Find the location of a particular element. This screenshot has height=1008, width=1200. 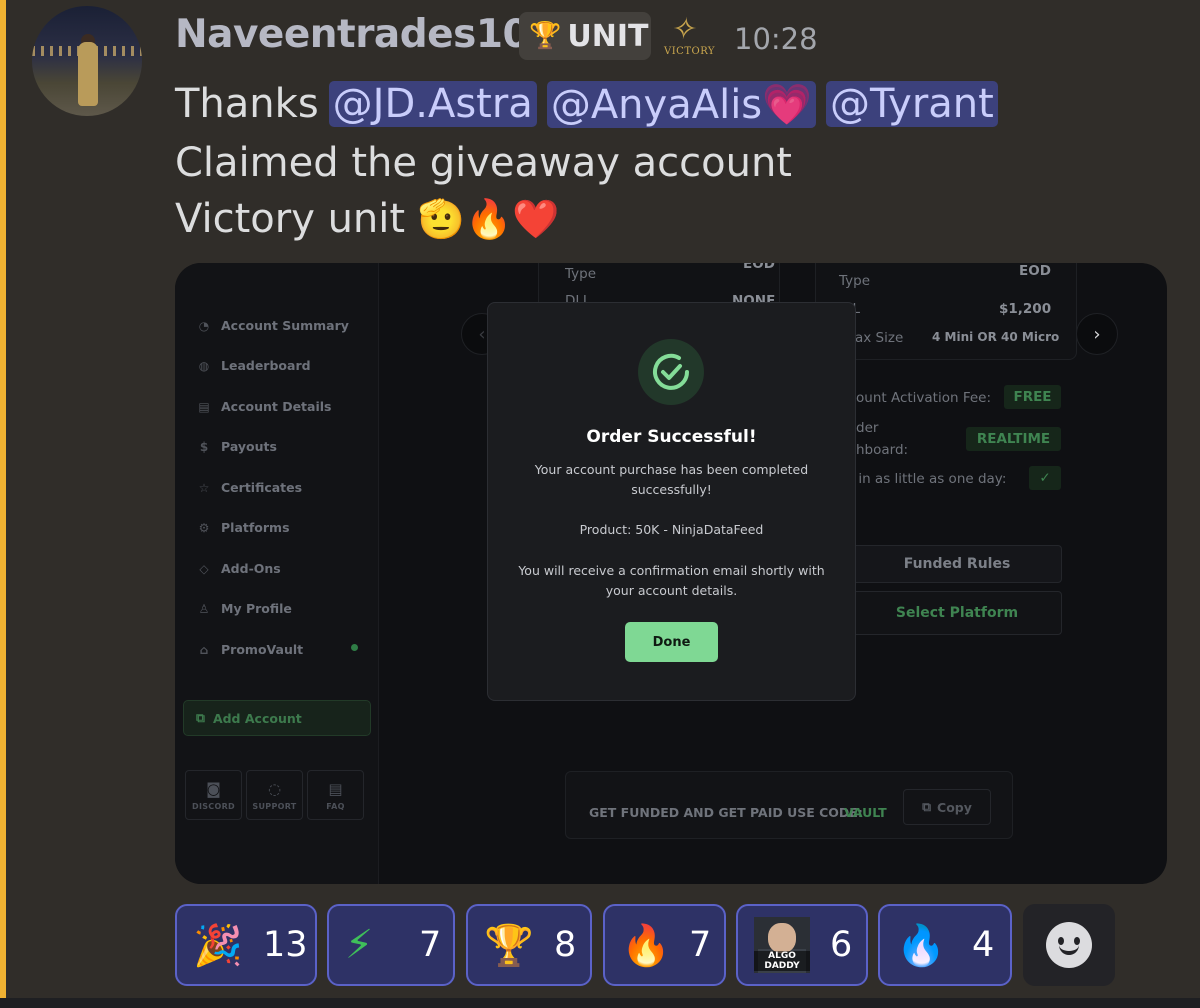

copy-button: ⧉ Copy is located at coordinates (947, 807).